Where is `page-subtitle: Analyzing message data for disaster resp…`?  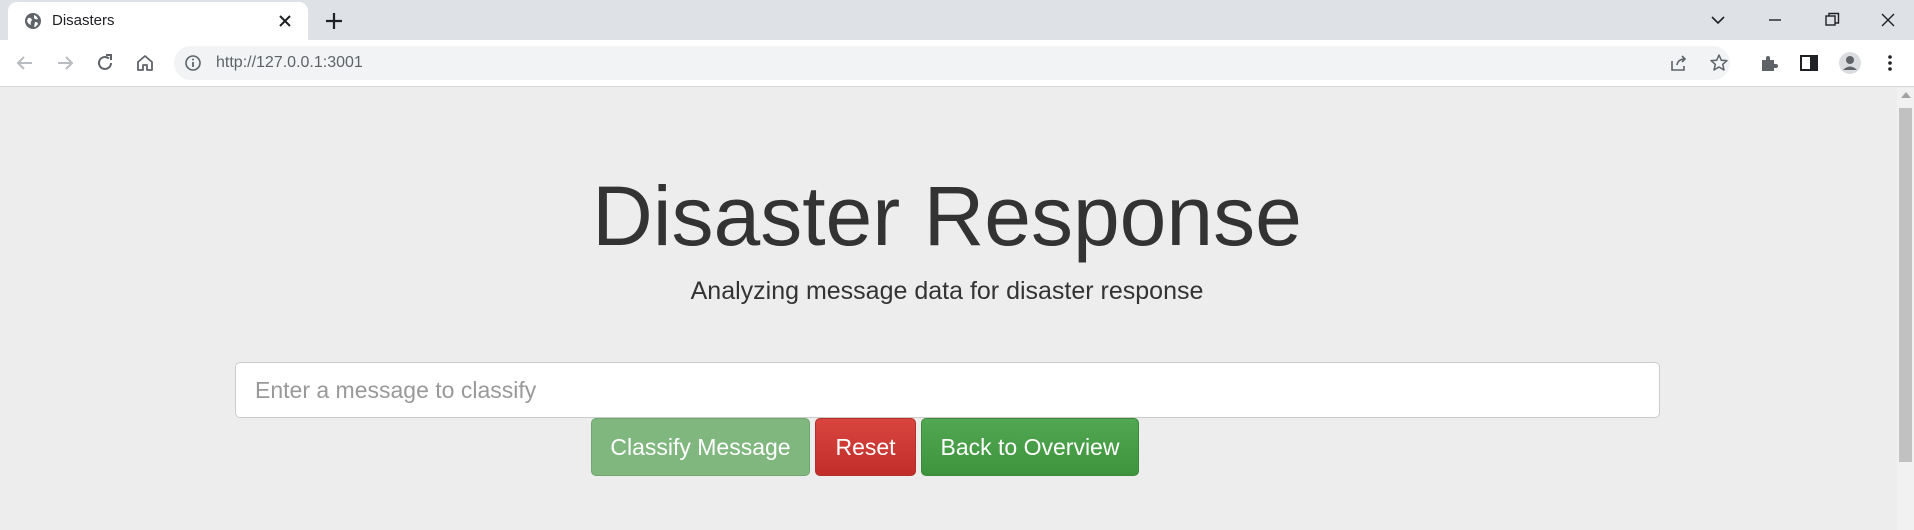 page-subtitle: Analyzing message data for disaster resp… is located at coordinates (947, 291).